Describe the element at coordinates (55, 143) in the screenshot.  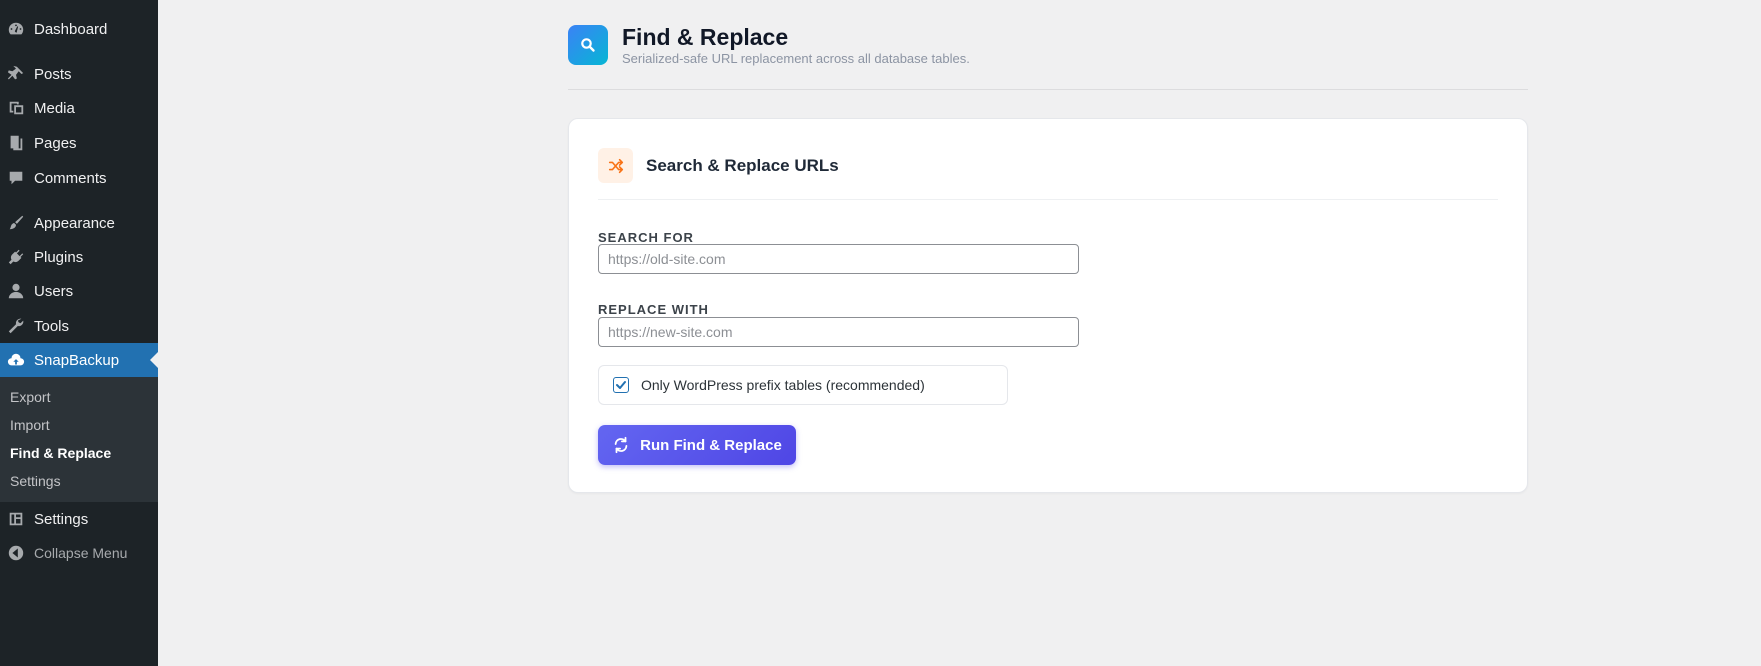
I see `menu-label: Pages` at that location.